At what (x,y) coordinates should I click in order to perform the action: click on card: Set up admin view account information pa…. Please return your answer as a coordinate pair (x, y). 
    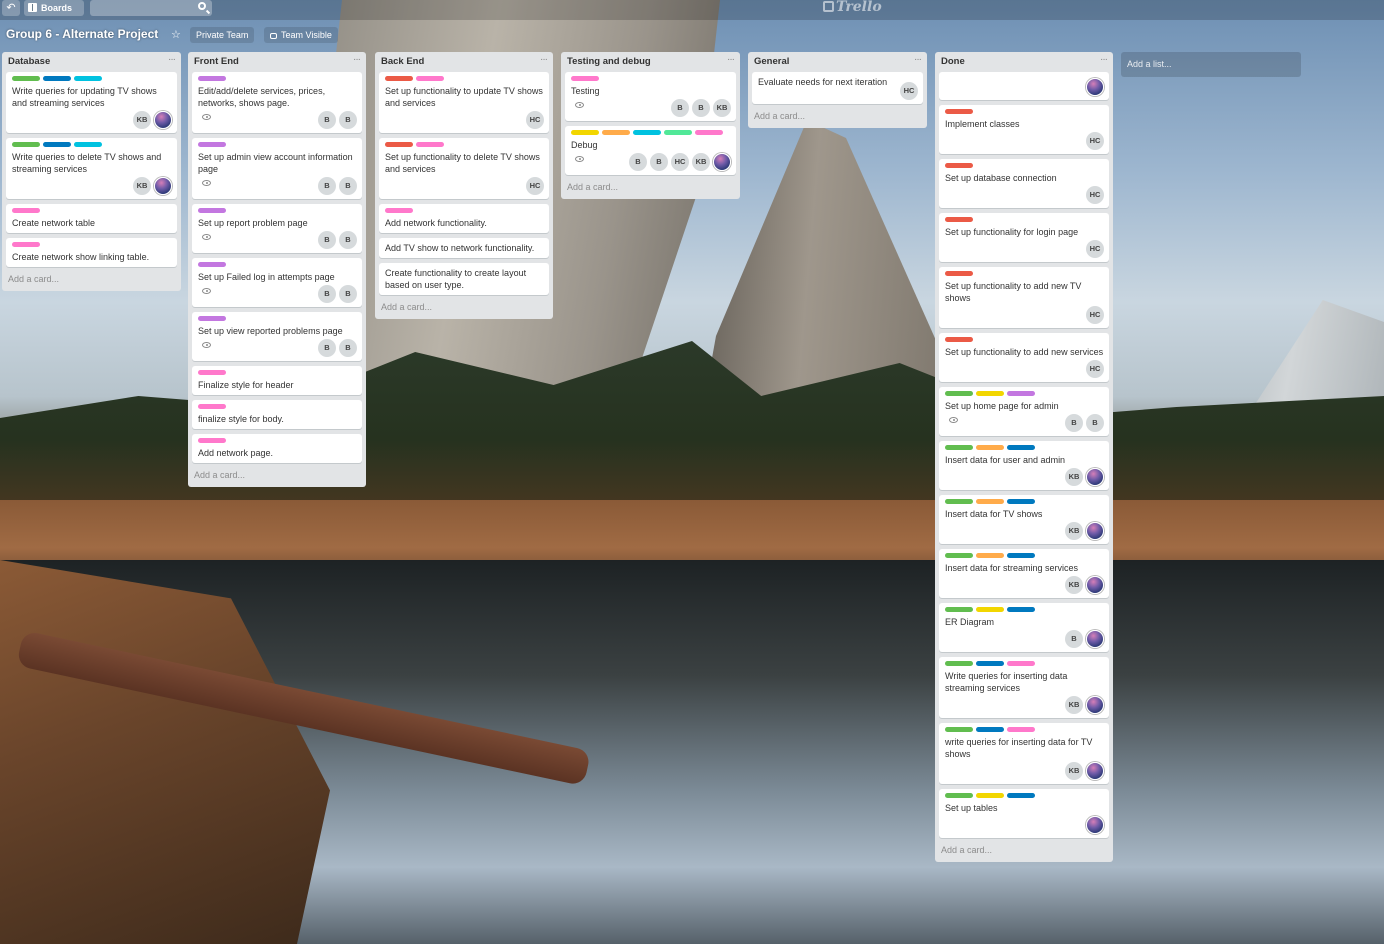
    Looking at the image, I should click on (277, 168).